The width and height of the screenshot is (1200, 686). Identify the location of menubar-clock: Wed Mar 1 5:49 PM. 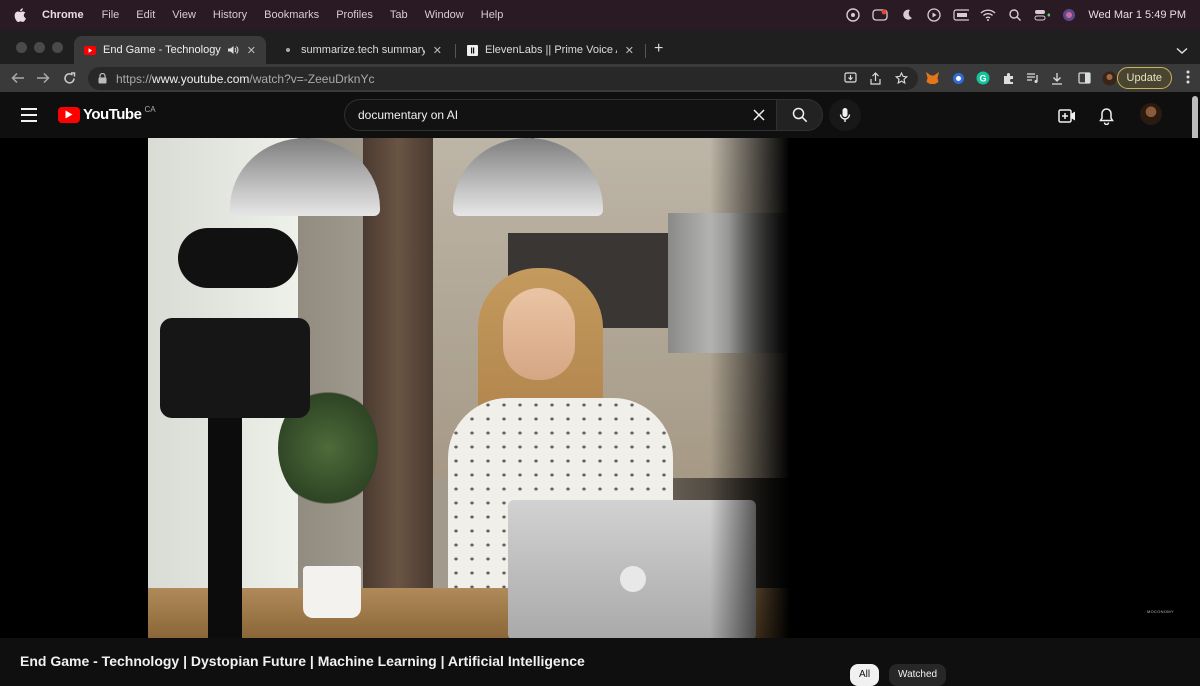
(1137, 15).